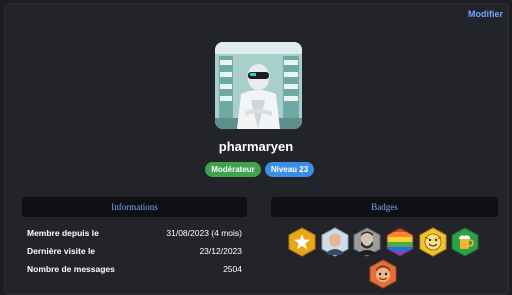  What do you see at coordinates (134, 270) in the screenshot?
I see `info-row-message-count: Nombre de messages 2504` at bounding box center [134, 270].